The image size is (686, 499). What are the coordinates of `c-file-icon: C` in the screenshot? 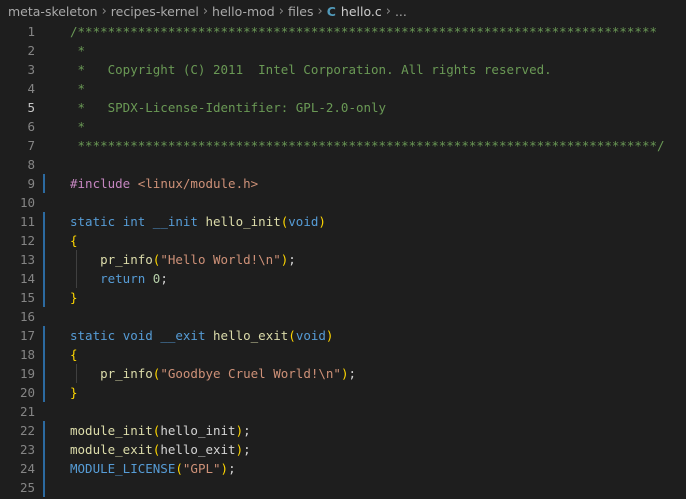 It's located at (331, 11).